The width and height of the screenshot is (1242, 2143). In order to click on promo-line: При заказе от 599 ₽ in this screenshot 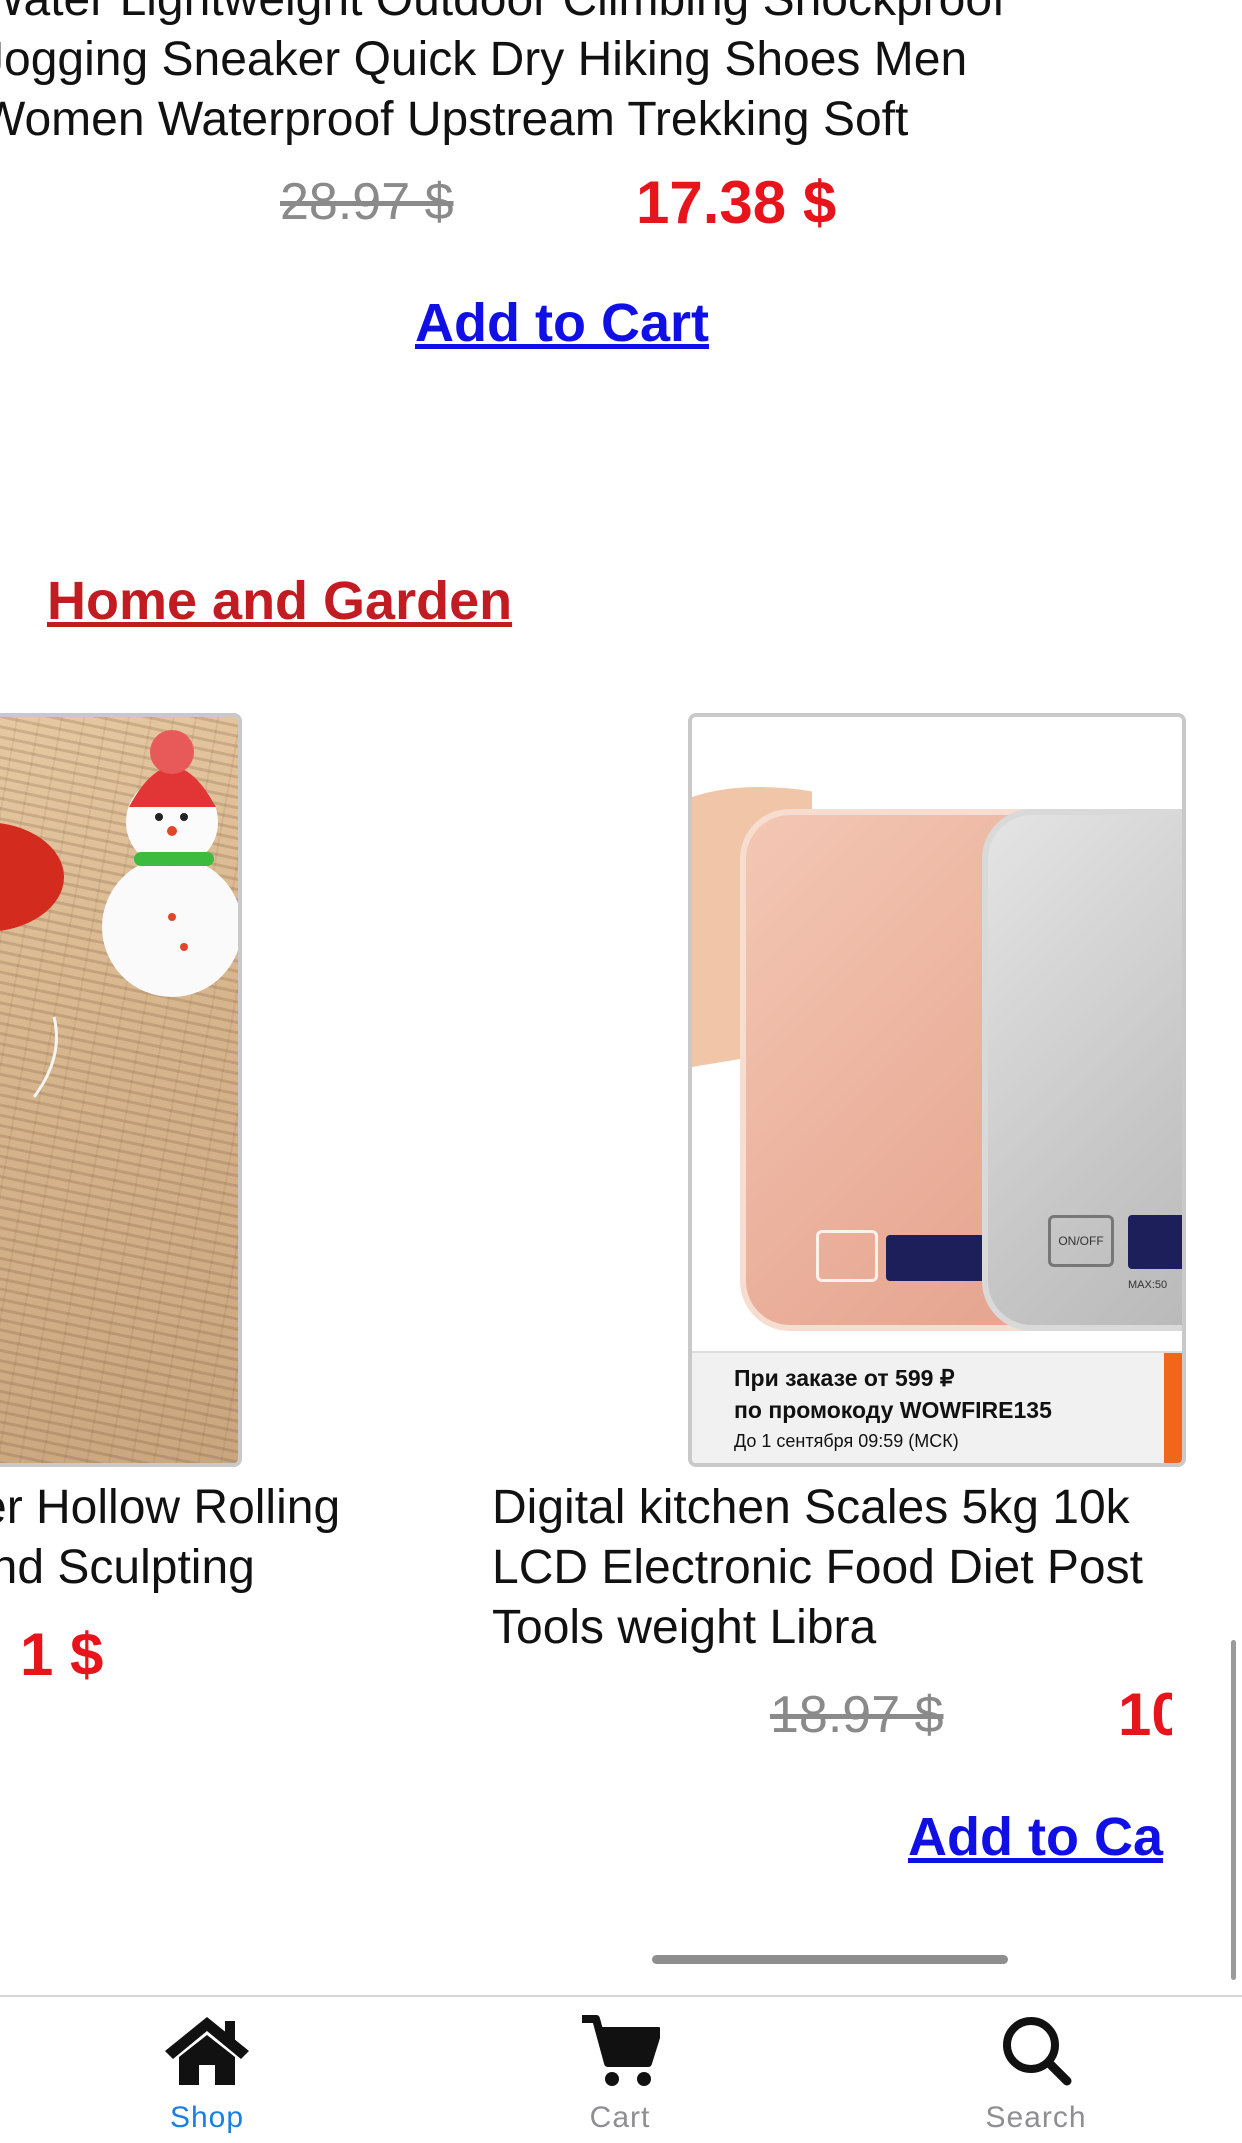, I will do `click(844, 1378)`.